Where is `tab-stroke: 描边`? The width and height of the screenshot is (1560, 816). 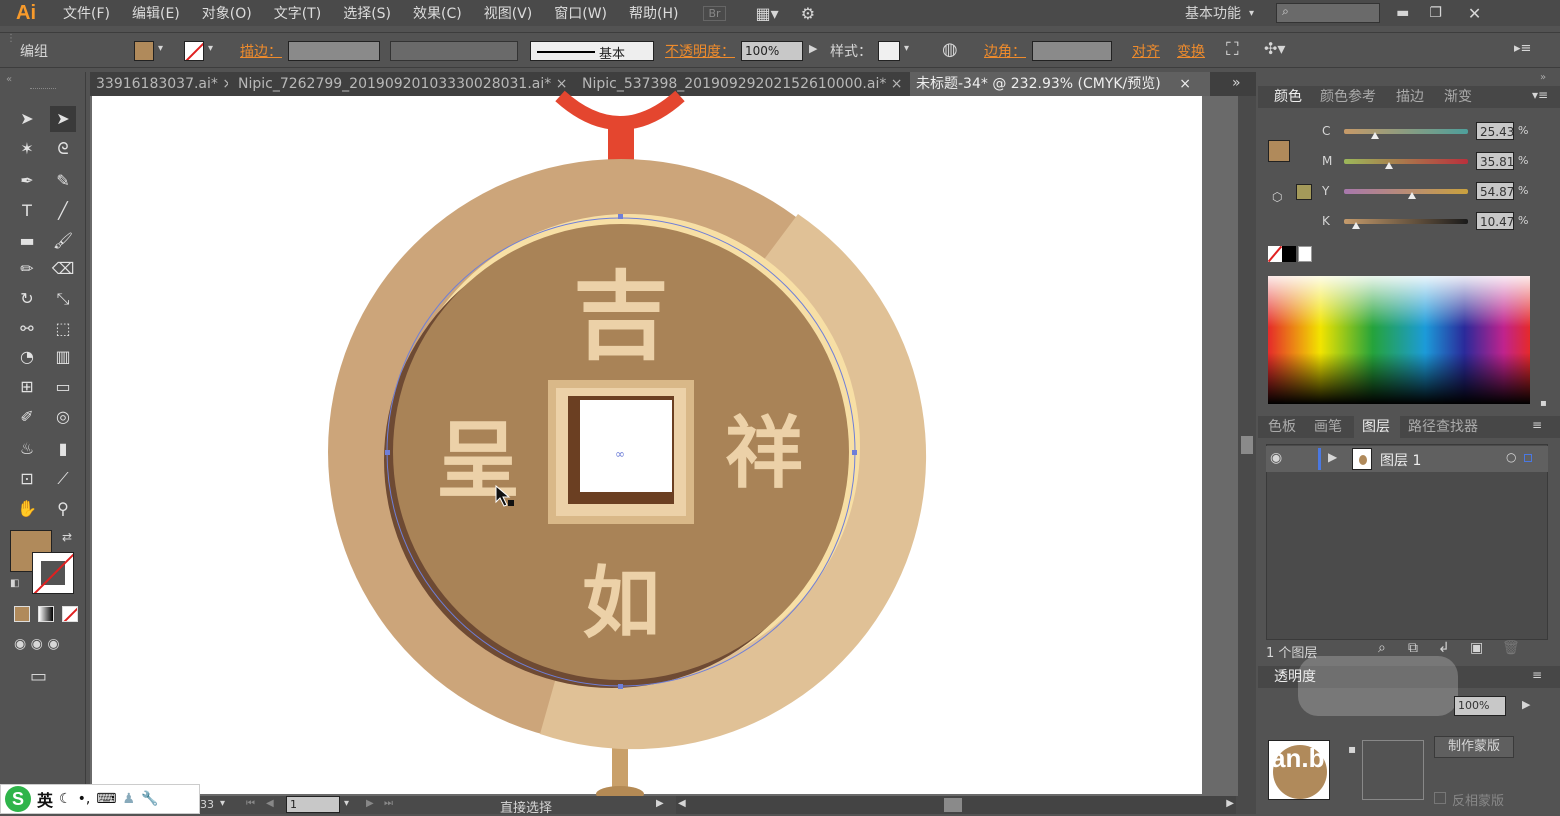
tab-stroke: 描边 is located at coordinates (1410, 97).